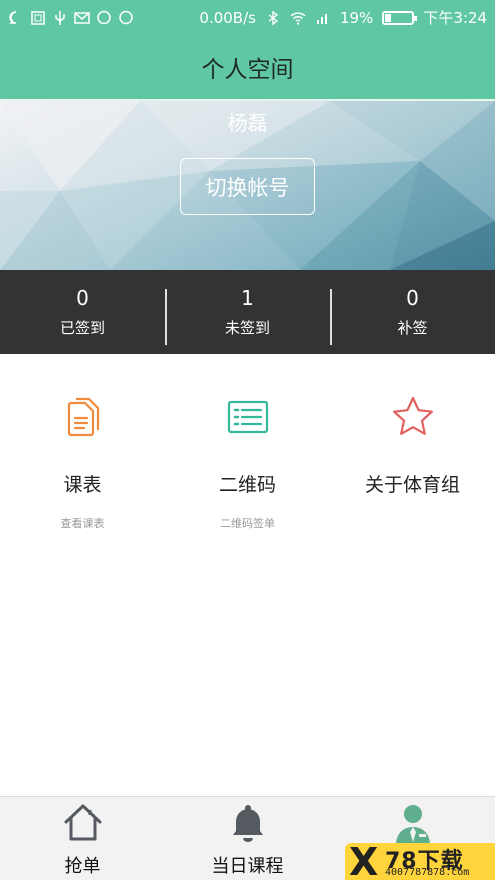 The image size is (495, 880). Describe the element at coordinates (83, 417) in the screenshot. I see `document-icon` at that location.